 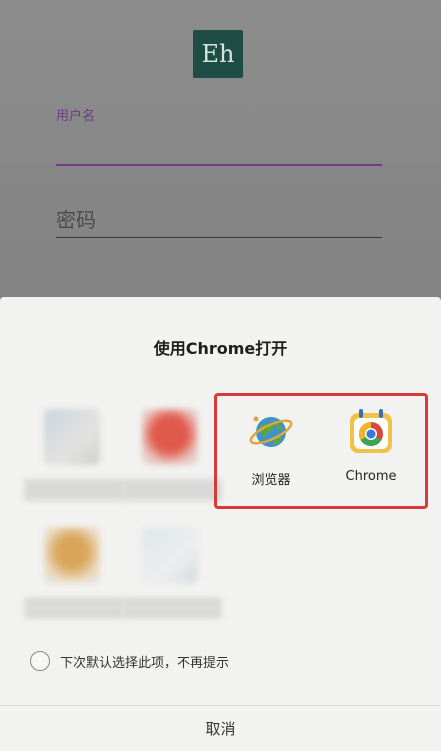 What do you see at coordinates (220, 728) in the screenshot?
I see `cancel-button: 取消` at bounding box center [220, 728].